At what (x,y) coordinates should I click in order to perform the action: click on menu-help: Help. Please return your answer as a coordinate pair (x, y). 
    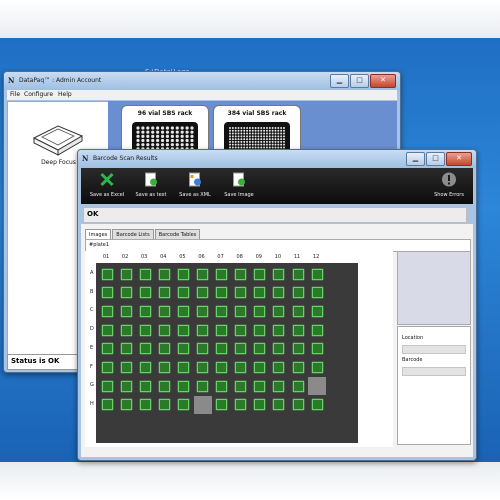
    Looking at the image, I should click on (65, 94).